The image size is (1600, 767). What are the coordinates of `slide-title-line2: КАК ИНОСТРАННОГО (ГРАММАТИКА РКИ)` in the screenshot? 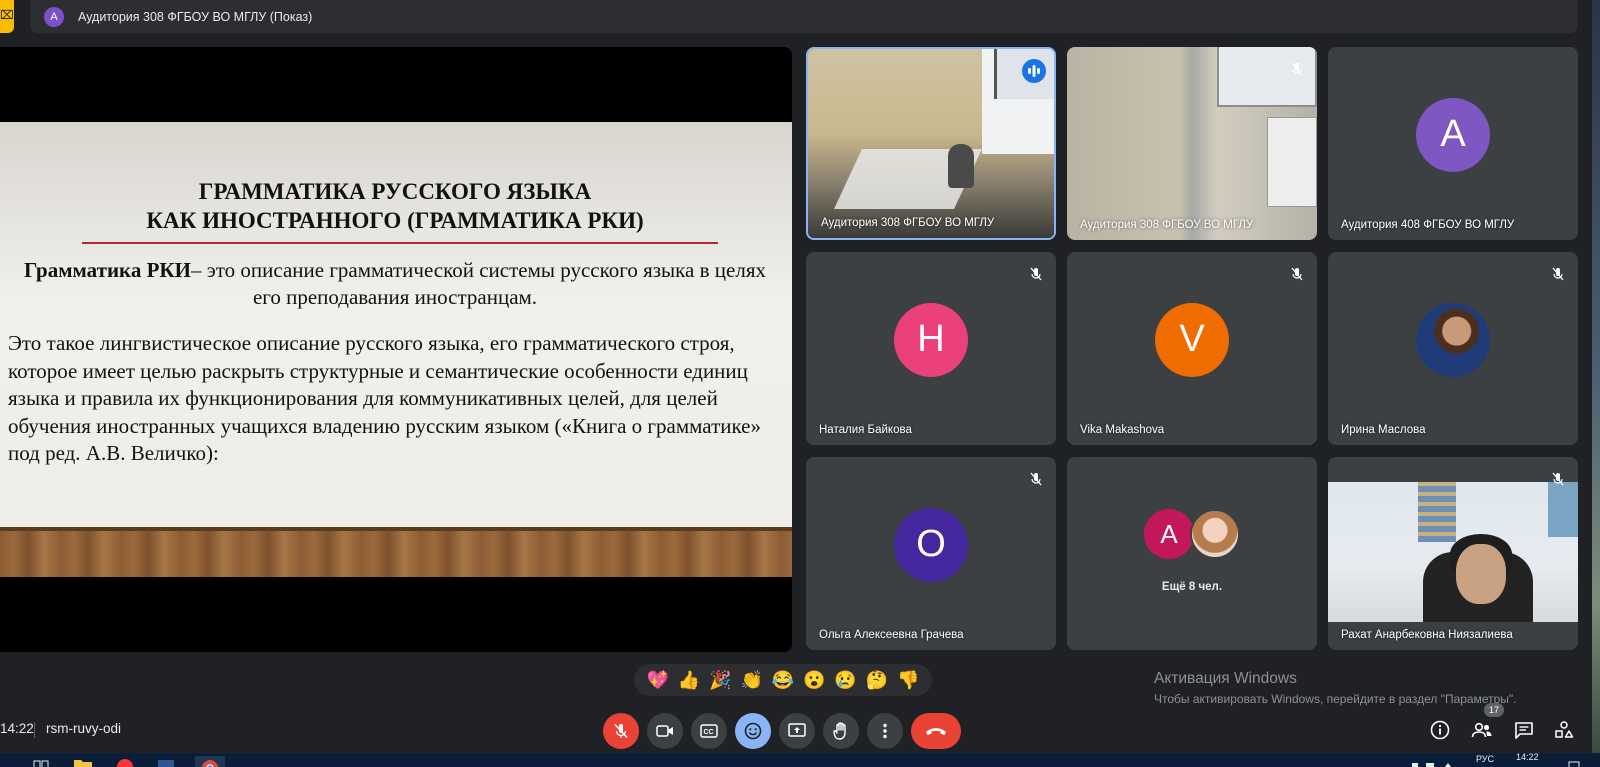 It's located at (395, 220).